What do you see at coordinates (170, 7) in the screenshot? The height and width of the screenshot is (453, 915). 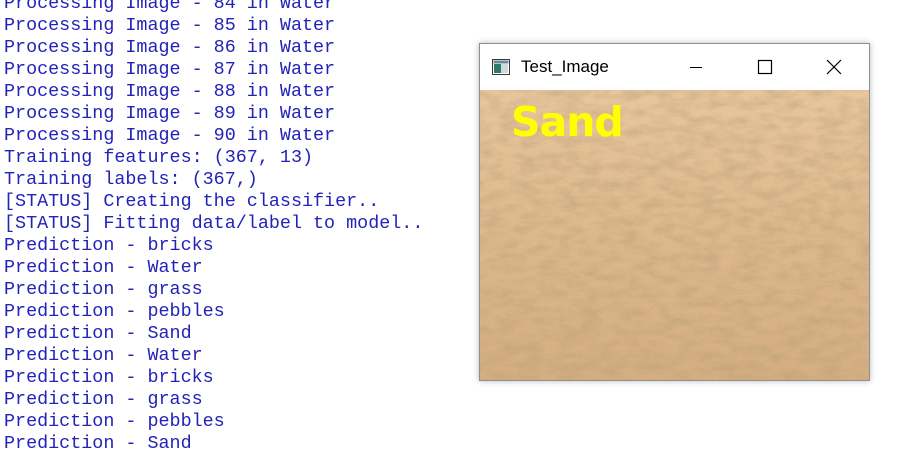 I see `console-line: Processing Image - 84 in Water` at bounding box center [170, 7].